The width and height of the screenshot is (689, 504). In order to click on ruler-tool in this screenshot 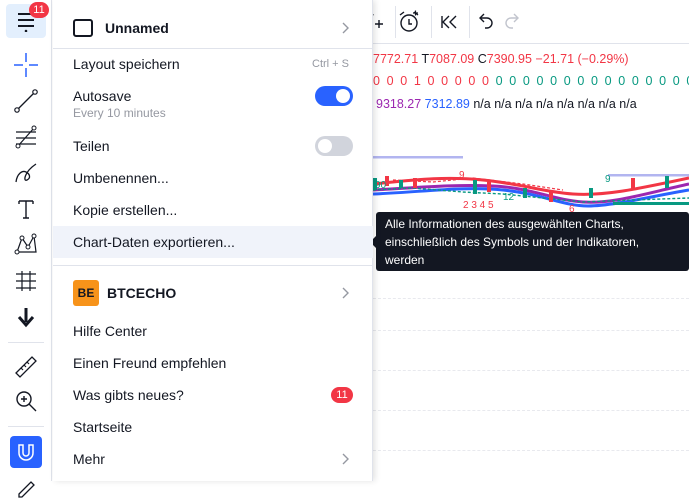, I will do `click(26, 367)`.